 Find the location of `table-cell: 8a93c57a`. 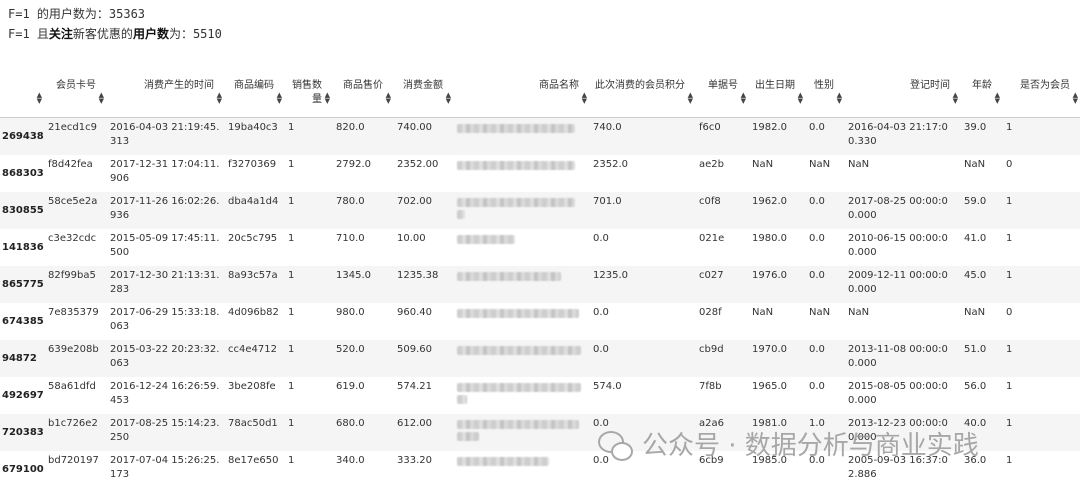

table-cell: 8a93c57a is located at coordinates (253, 275).